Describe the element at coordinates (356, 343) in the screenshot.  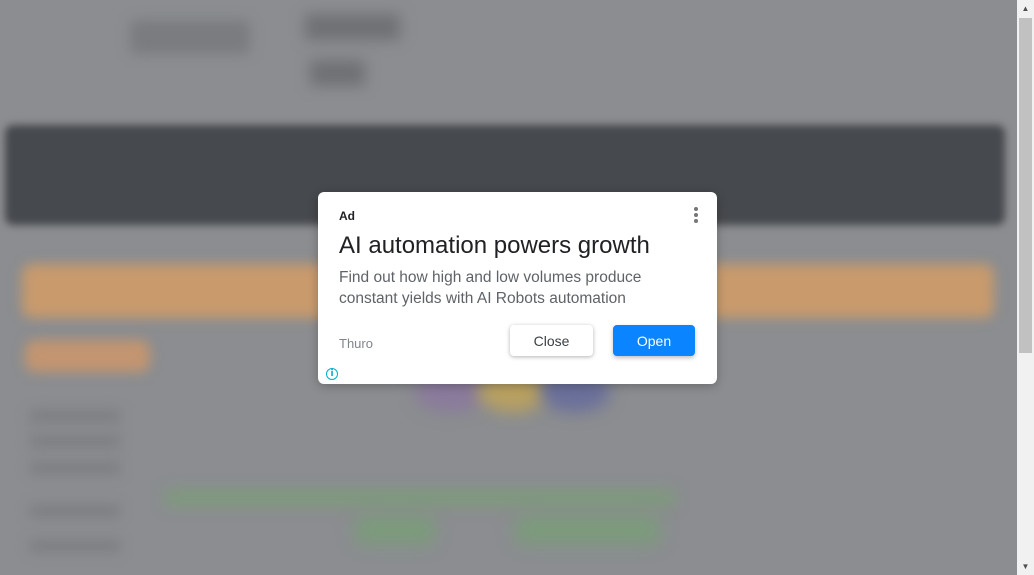
I see `advertiser-name: Thuro` at that location.